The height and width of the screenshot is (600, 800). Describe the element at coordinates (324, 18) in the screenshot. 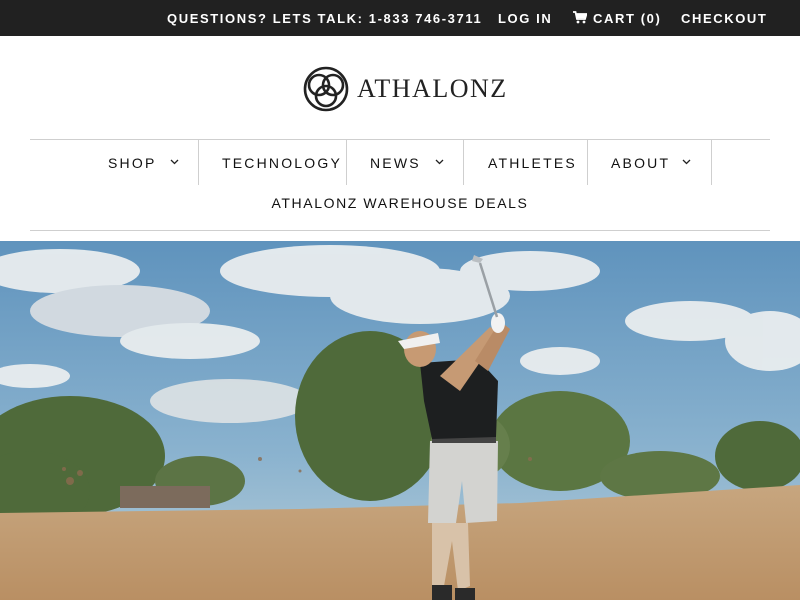

I see `contact-phone-link: QUESTIONS? LETS TALK: 1-833 746-3711` at that location.